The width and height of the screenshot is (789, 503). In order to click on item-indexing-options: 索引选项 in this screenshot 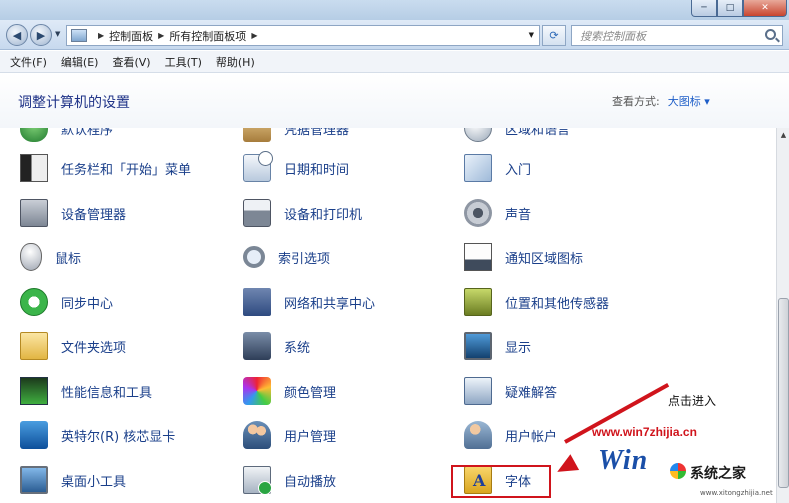, I will do `click(286, 257)`.